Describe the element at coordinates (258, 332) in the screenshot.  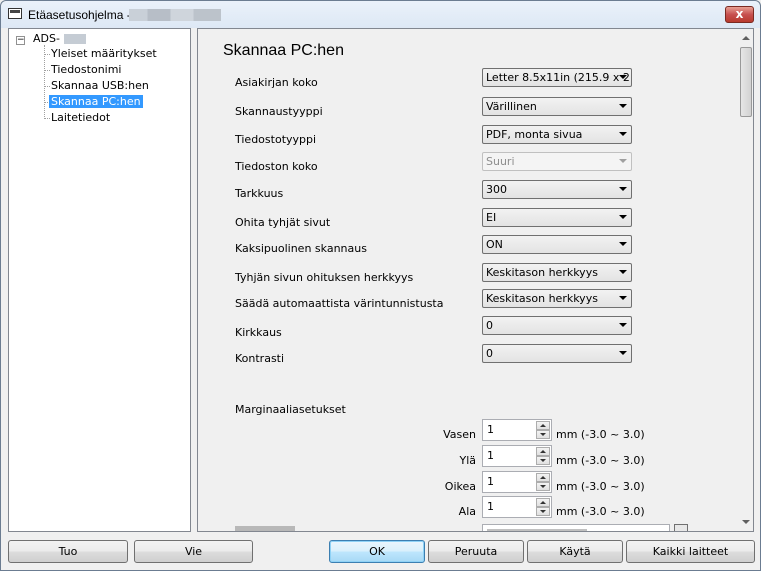
I see `setting-label-brightness: Kirkkaus` at that location.